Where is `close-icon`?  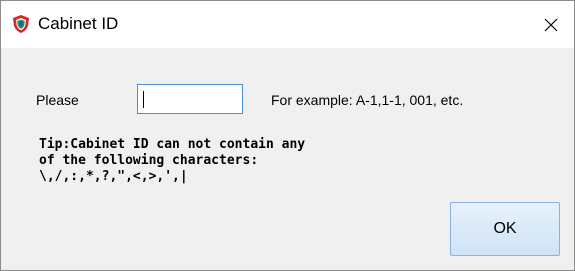
close-icon is located at coordinates (551, 24).